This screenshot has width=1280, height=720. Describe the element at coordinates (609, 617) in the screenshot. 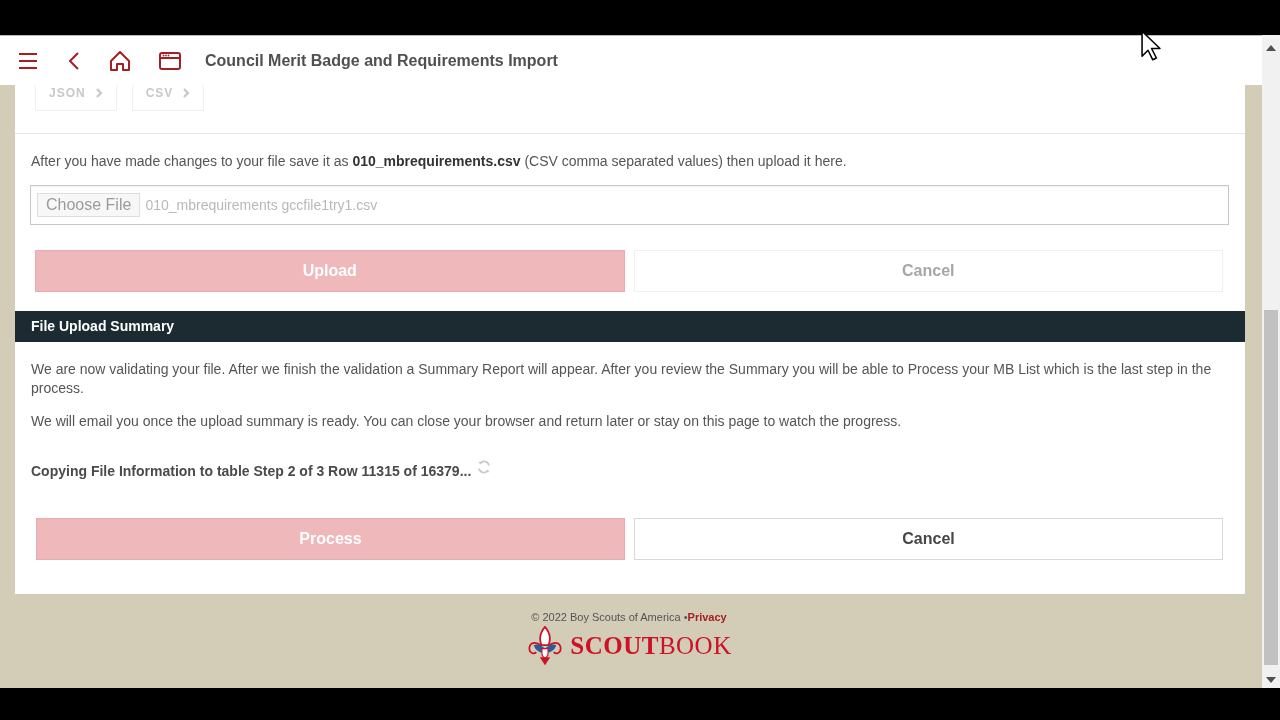

I see `copyright-text: © 2022 Boy Scouts of America •` at that location.